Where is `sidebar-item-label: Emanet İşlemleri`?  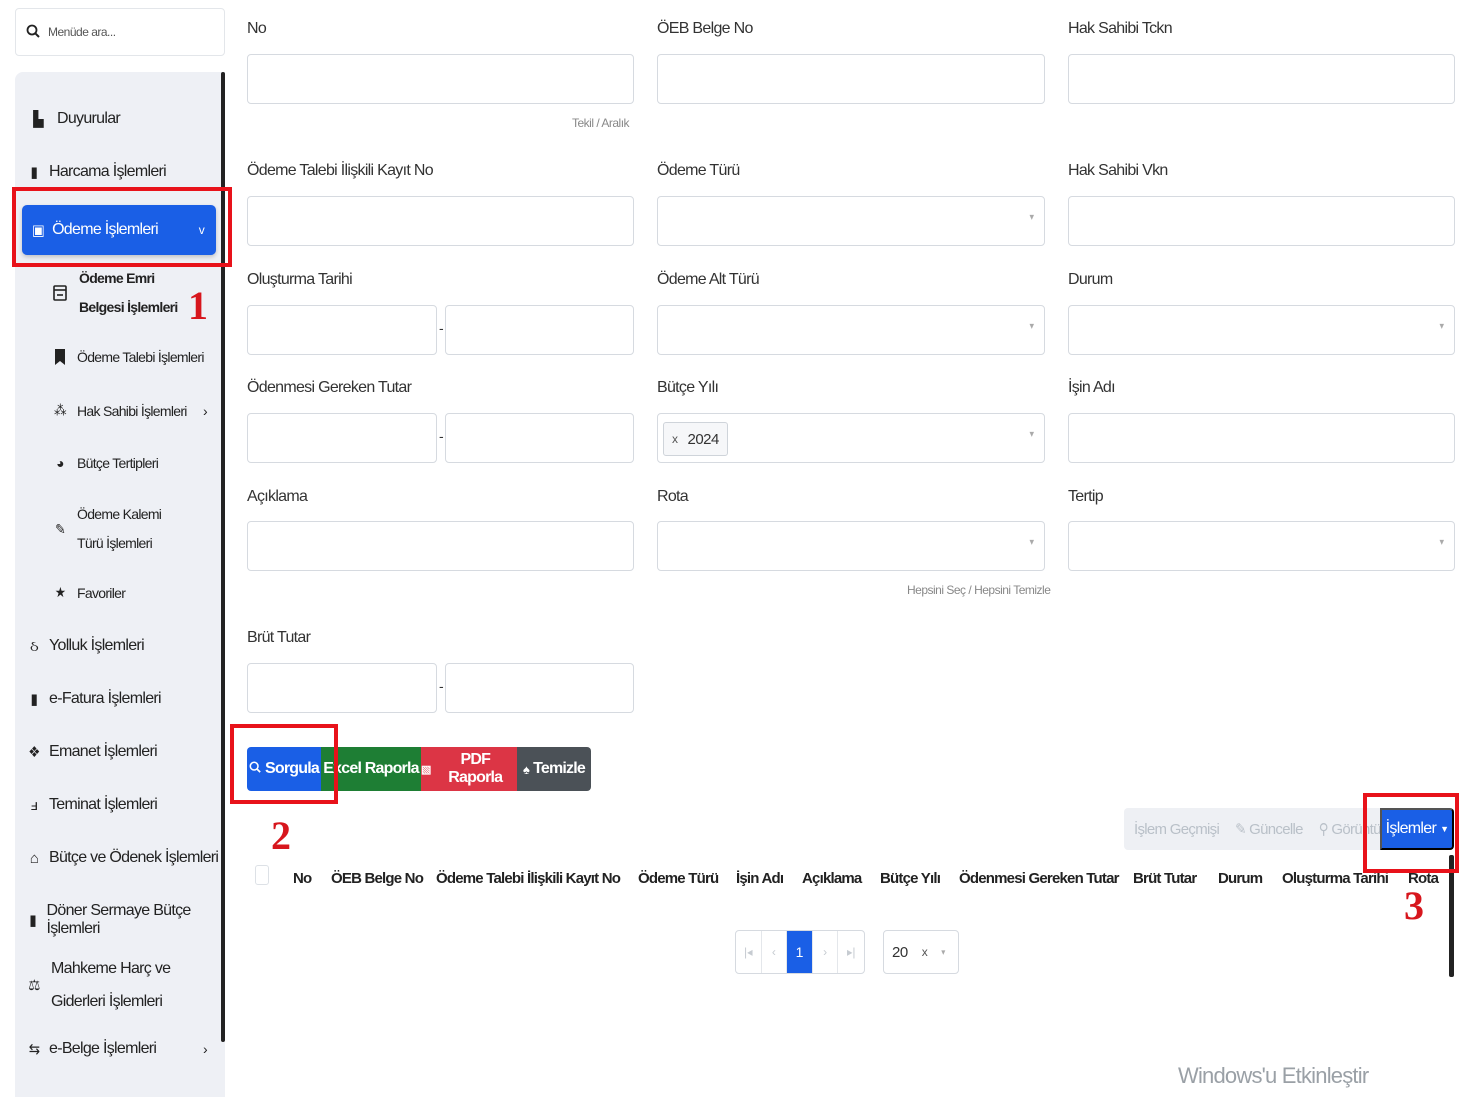
sidebar-item-label: Emanet İşlemleri is located at coordinates (103, 751).